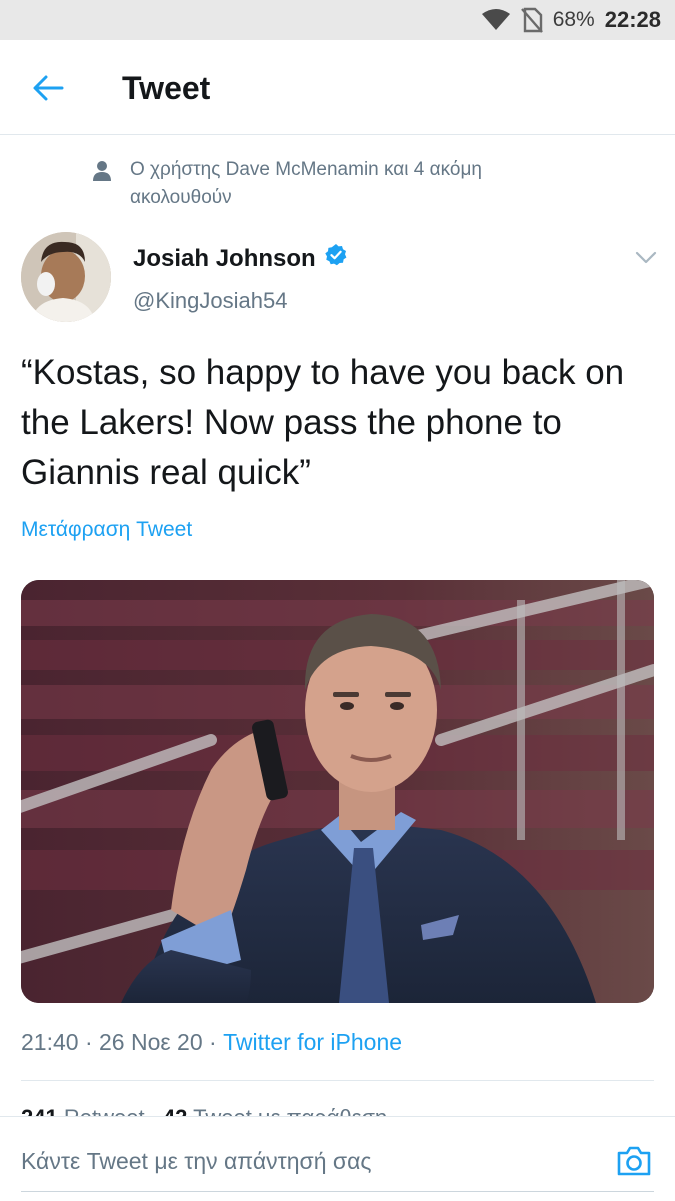  I want to click on reply-bar: Κάντε Tweet με την απάντησή σας, so click(337, 1158).